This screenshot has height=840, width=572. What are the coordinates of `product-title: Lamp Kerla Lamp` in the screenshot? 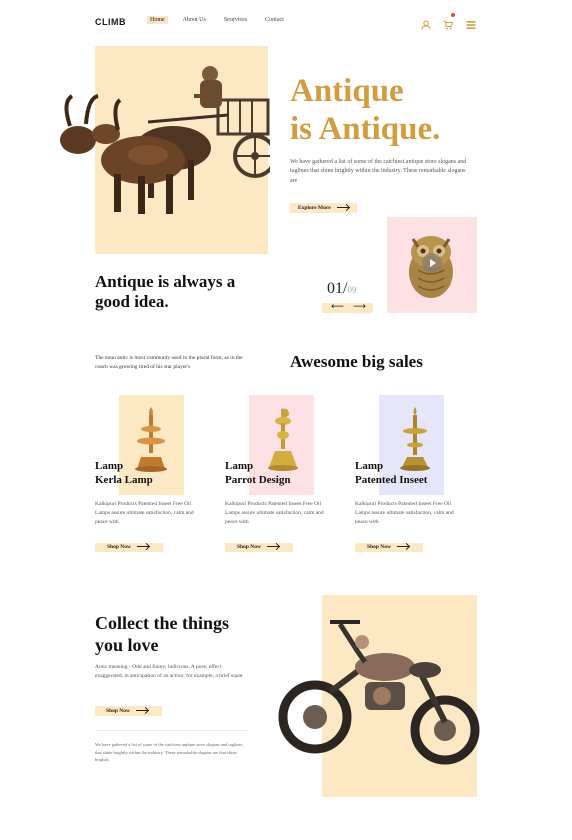 It's located at (124, 473).